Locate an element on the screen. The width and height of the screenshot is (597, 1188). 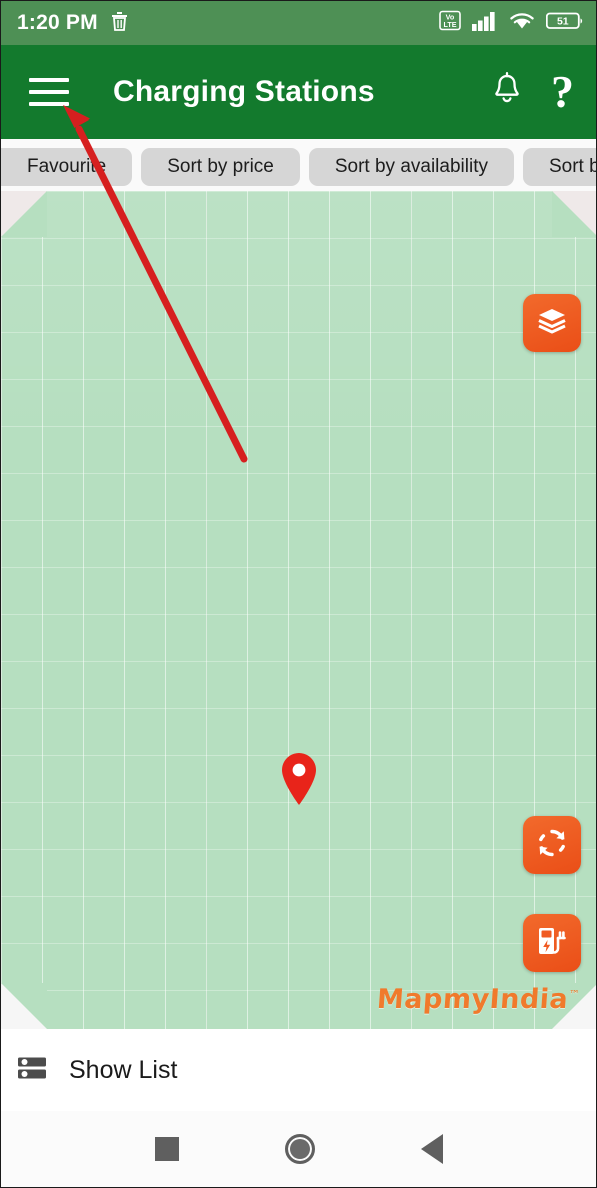
refresh-button is located at coordinates (552, 845).